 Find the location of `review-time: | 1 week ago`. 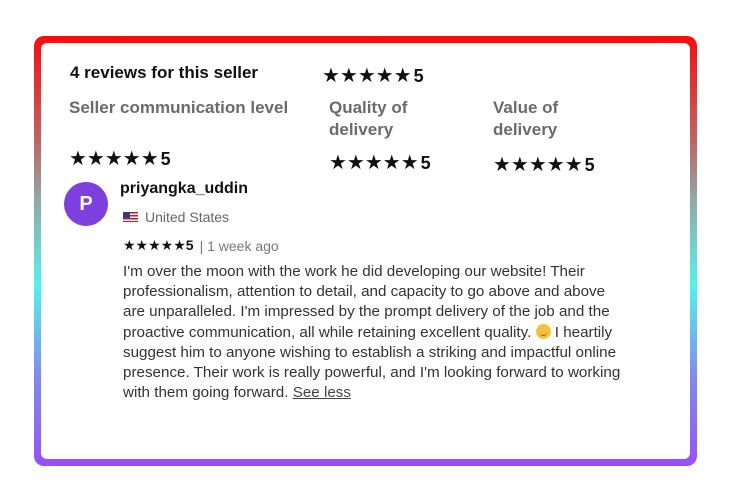

review-time: | 1 week ago is located at coordinates (239, 245).